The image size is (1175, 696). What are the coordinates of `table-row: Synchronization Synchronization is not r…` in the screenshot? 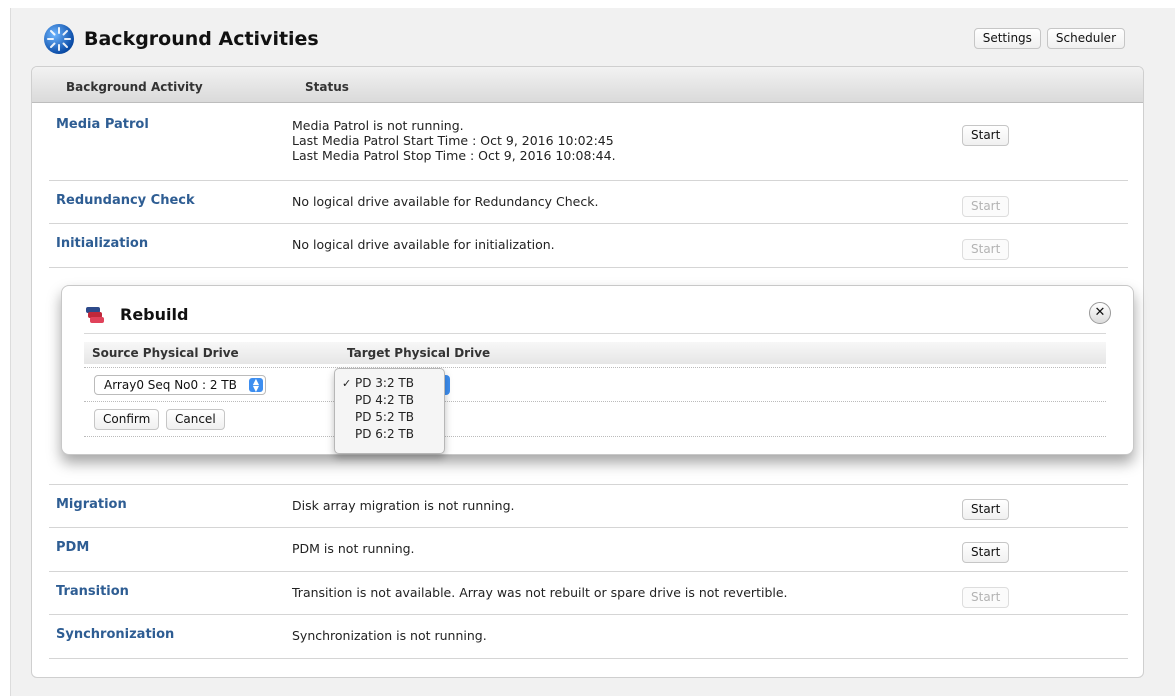 It's located at (588, 637).